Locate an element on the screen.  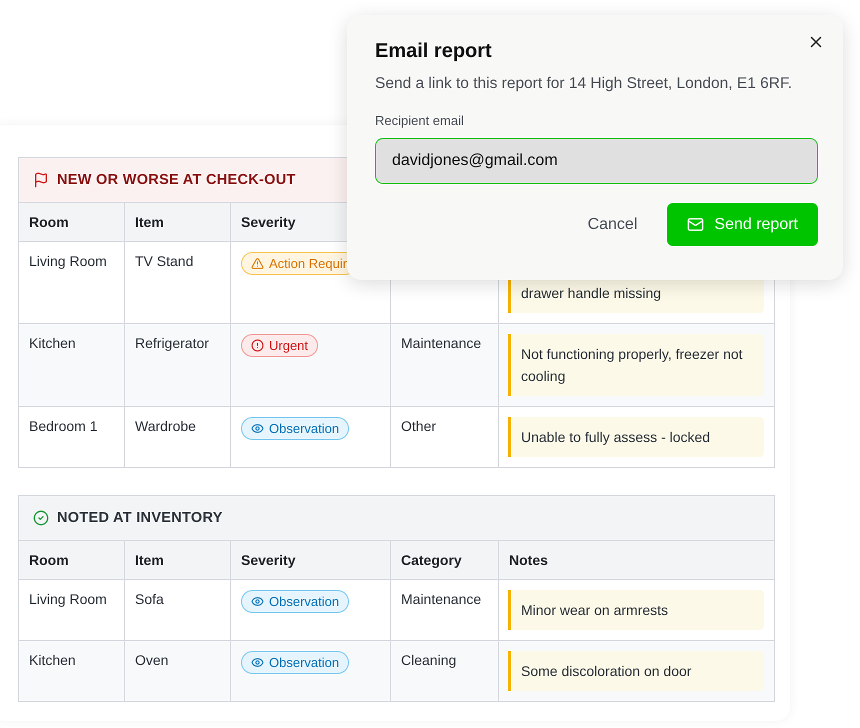
dialog-title: Email report is located at coordinates (434, 51).